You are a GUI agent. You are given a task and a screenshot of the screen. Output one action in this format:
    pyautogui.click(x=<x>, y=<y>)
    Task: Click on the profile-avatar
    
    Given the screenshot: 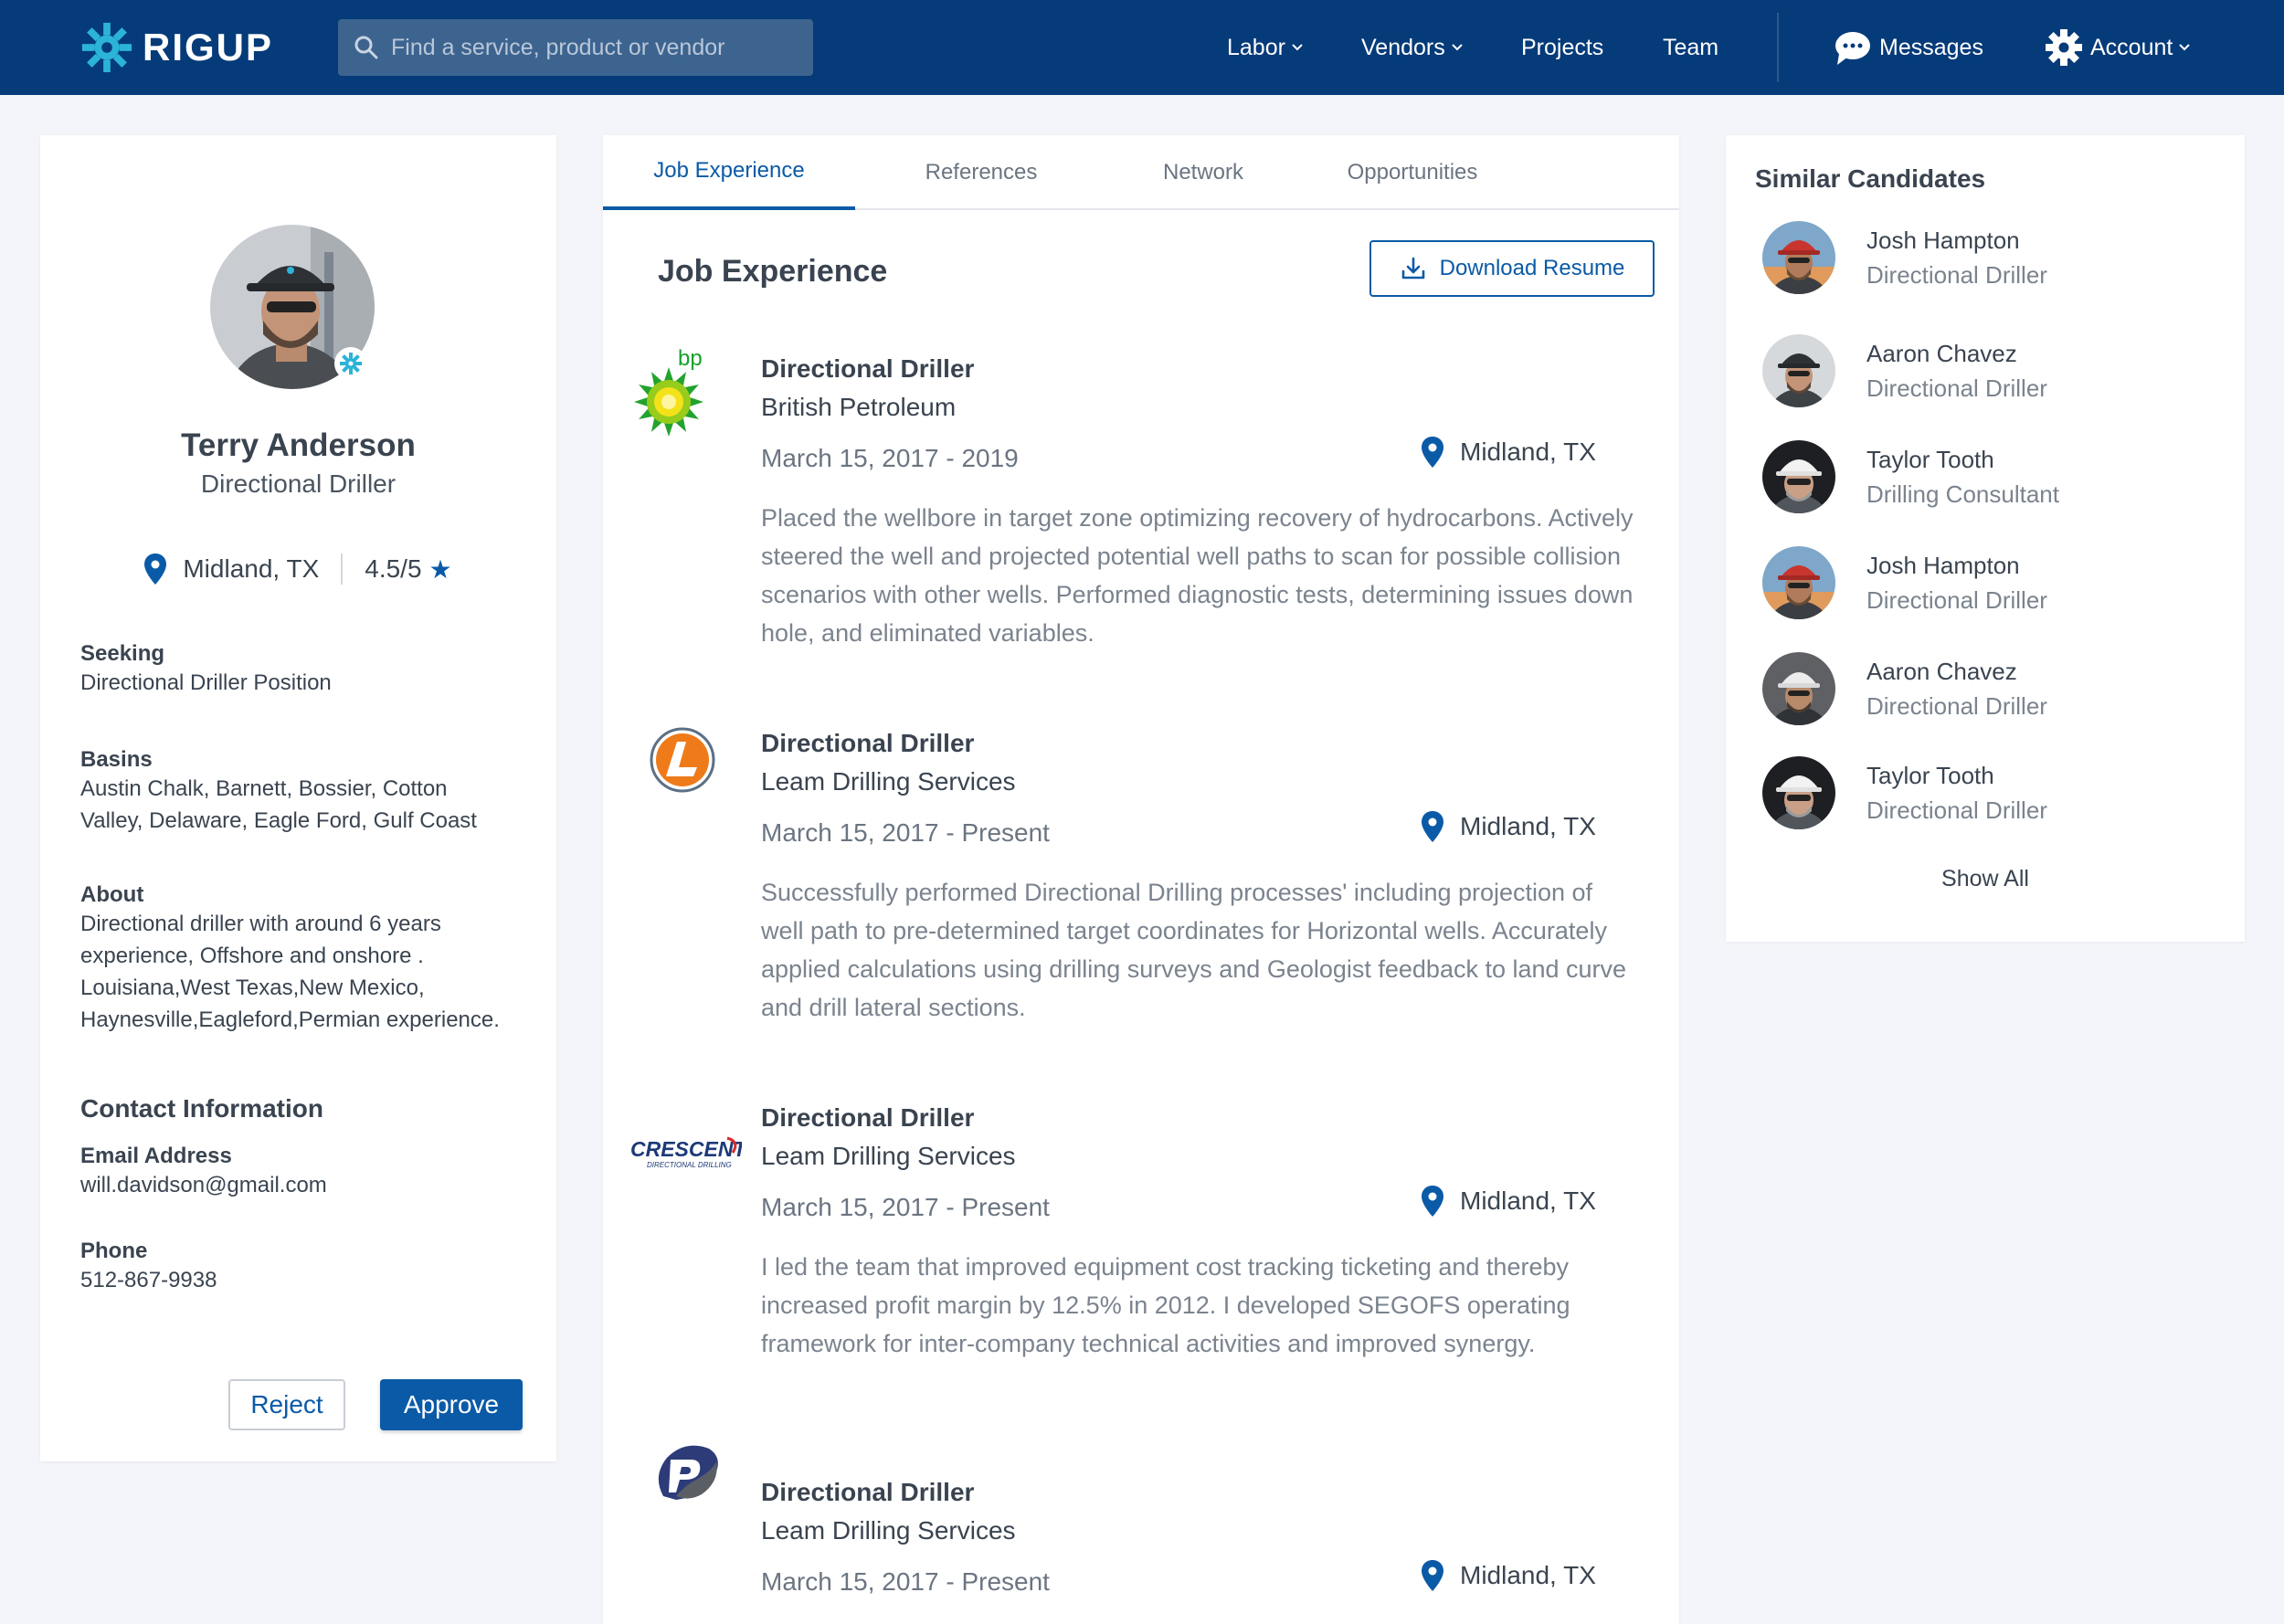 What is the action you would take?
    pyautogui.click(x=292, y=307)
    